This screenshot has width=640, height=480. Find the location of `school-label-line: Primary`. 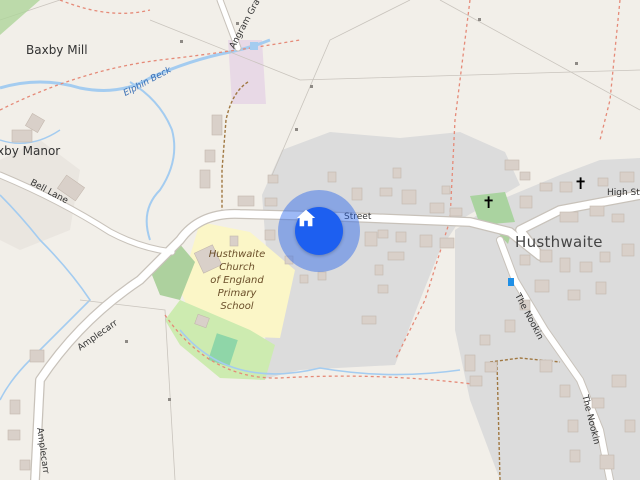

school-label-line: Primary is located at coordinates (237, 293).